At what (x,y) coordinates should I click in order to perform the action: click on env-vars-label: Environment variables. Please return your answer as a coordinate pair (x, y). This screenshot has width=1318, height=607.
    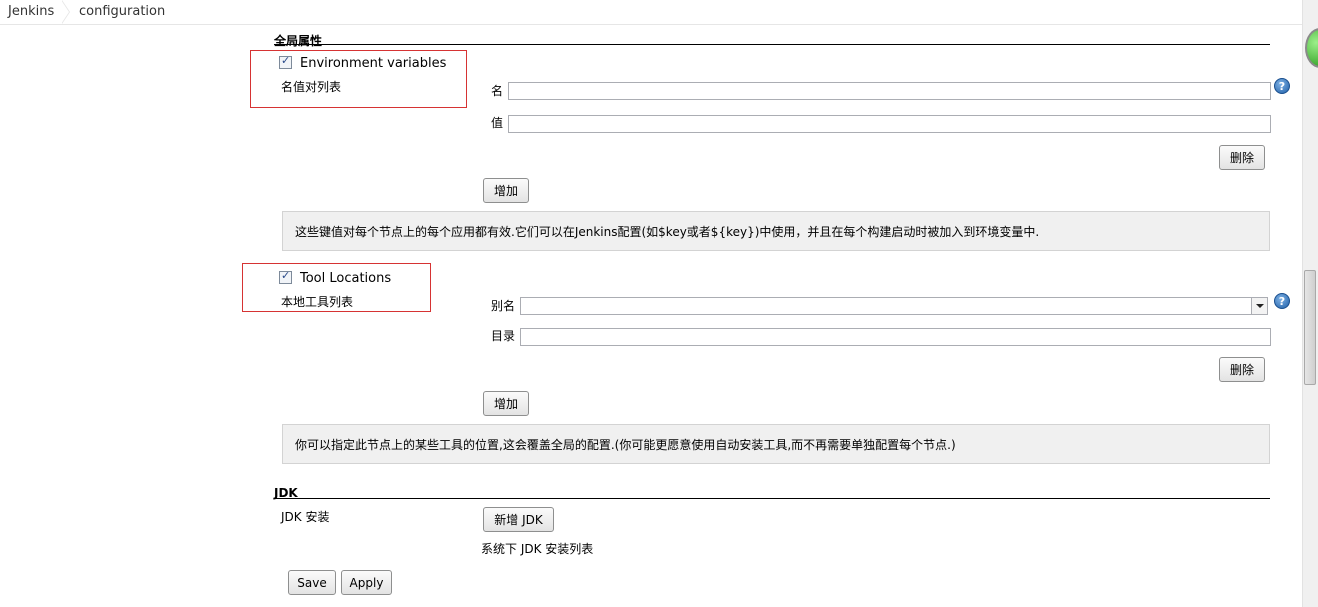
    Looking at the image, I should click on (373, 63).